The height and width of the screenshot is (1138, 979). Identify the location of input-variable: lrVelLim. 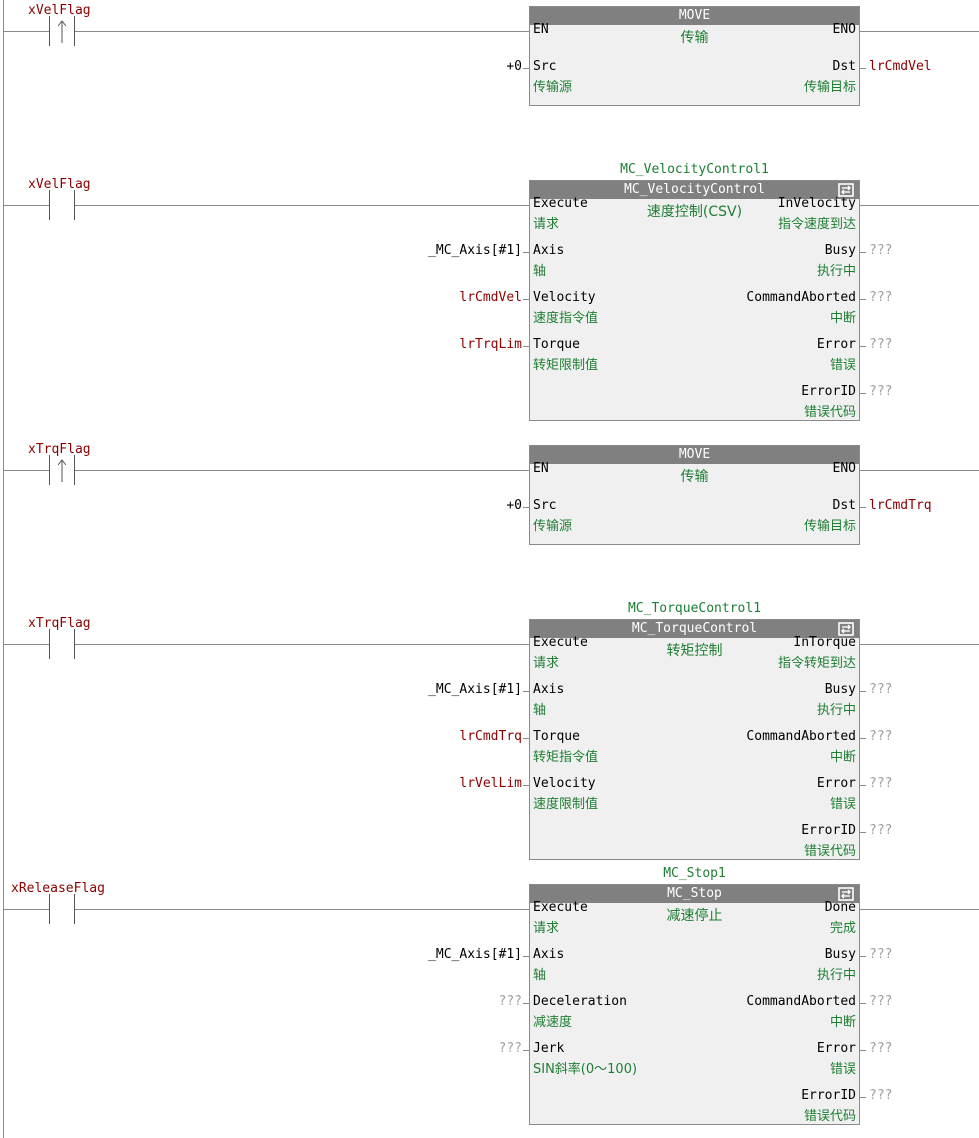
(490, 783).